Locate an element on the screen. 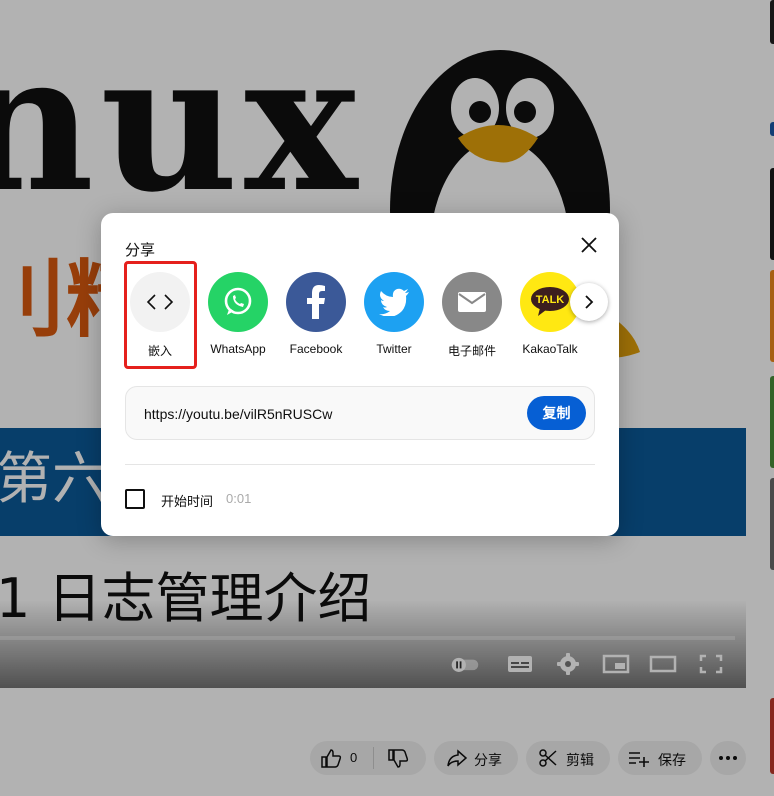 This screenshot has width=774, height=796. share-target-facebook: Facebook is located at coordinates (316, 314).